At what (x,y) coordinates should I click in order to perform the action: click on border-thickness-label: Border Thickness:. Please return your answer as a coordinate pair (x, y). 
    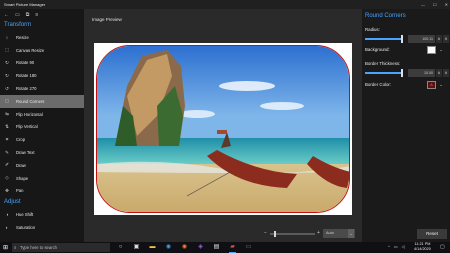
    Looking at the image, I should click on (383, 63).